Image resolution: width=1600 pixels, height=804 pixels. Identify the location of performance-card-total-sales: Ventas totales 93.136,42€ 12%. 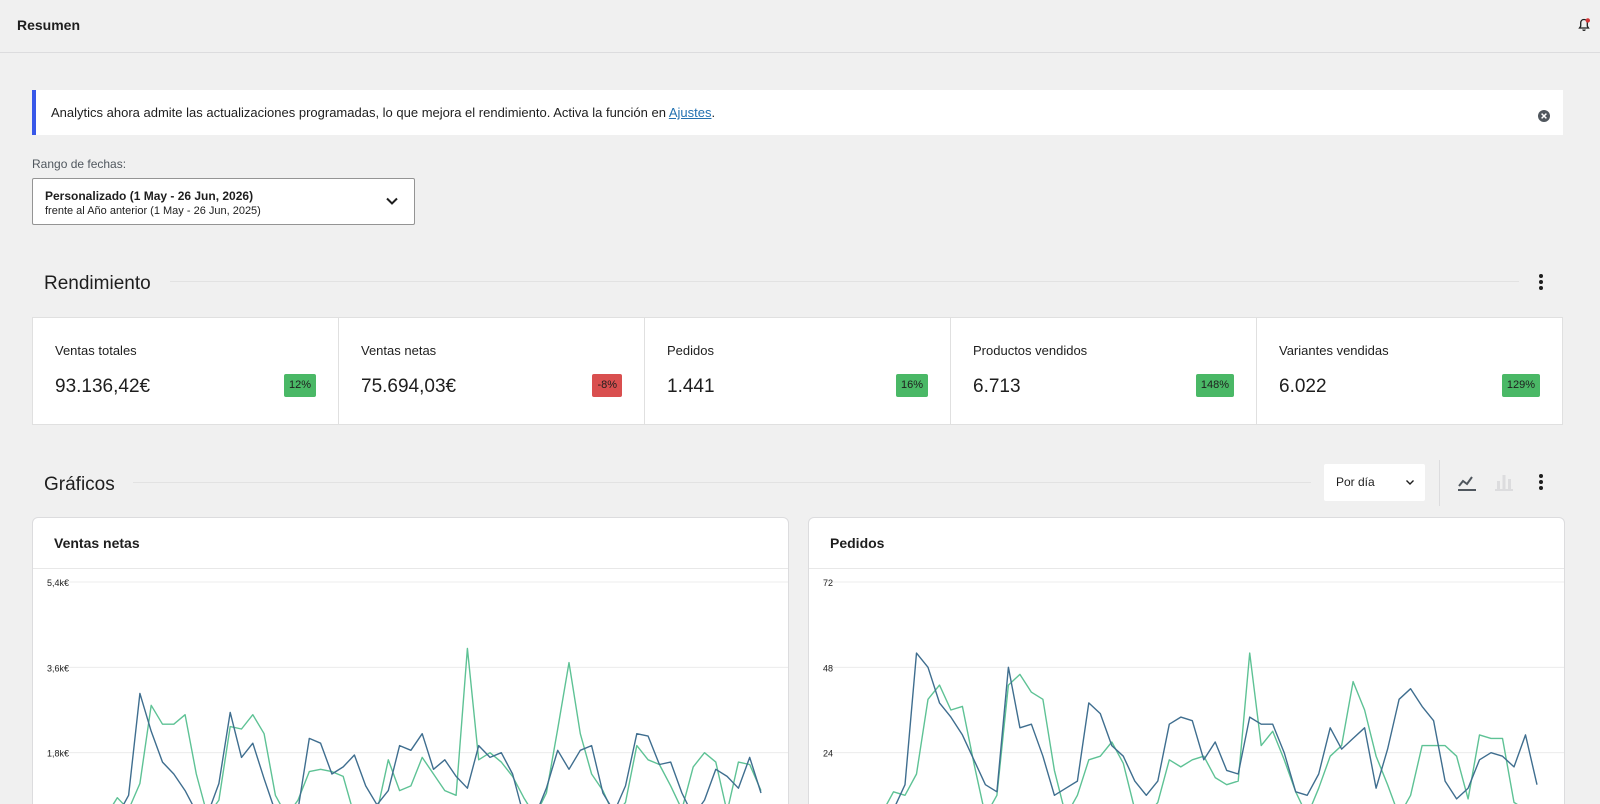
(186, 371).